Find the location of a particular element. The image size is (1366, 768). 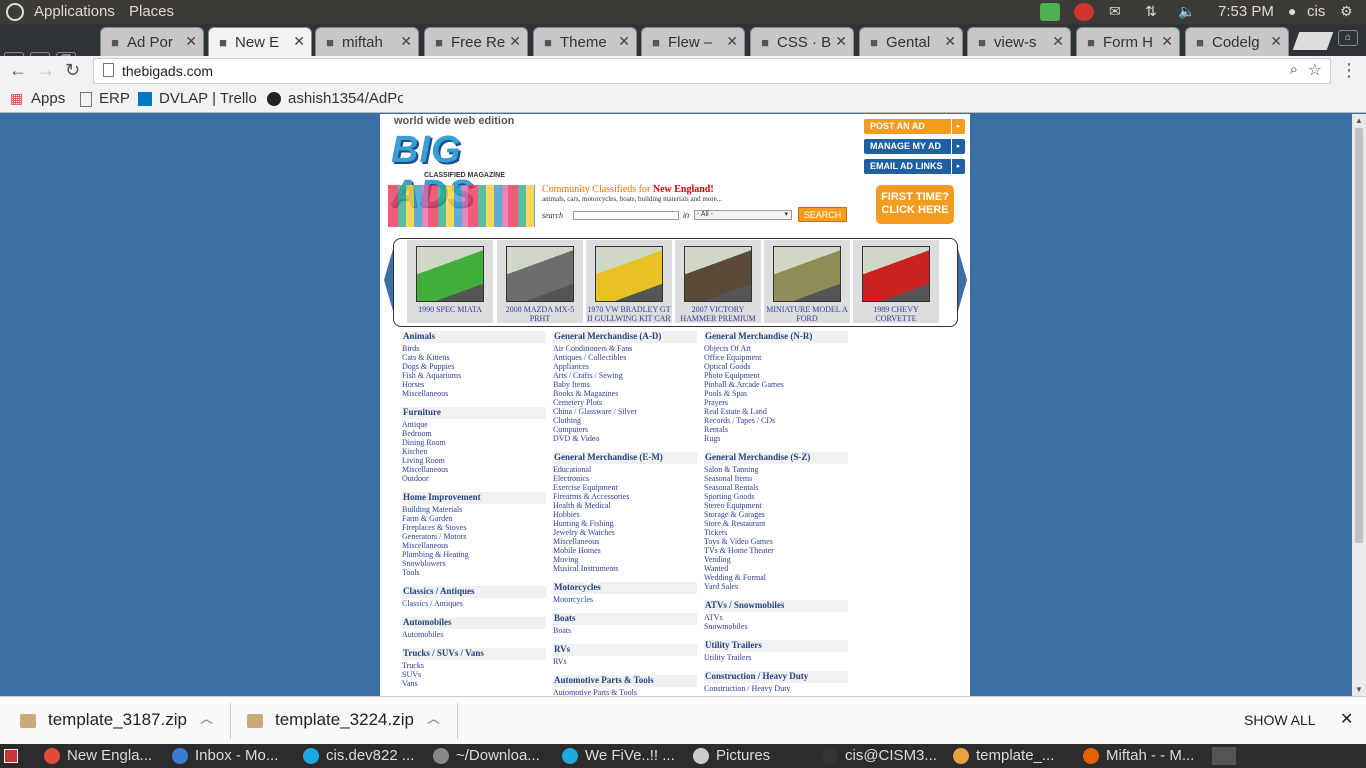

category-link: Dogs & Puppies is located at coordinates (428, 366).